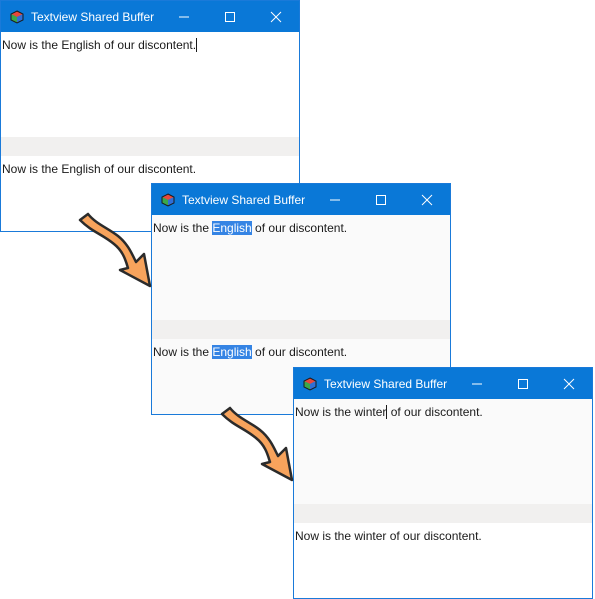 The width and height of the screenshot is (595, 599). What do you see at coordinates (443, 451) in the screenshot?
I see `top-text-view: Now is the winter of our discontent.` at bounding box center [443, 451].